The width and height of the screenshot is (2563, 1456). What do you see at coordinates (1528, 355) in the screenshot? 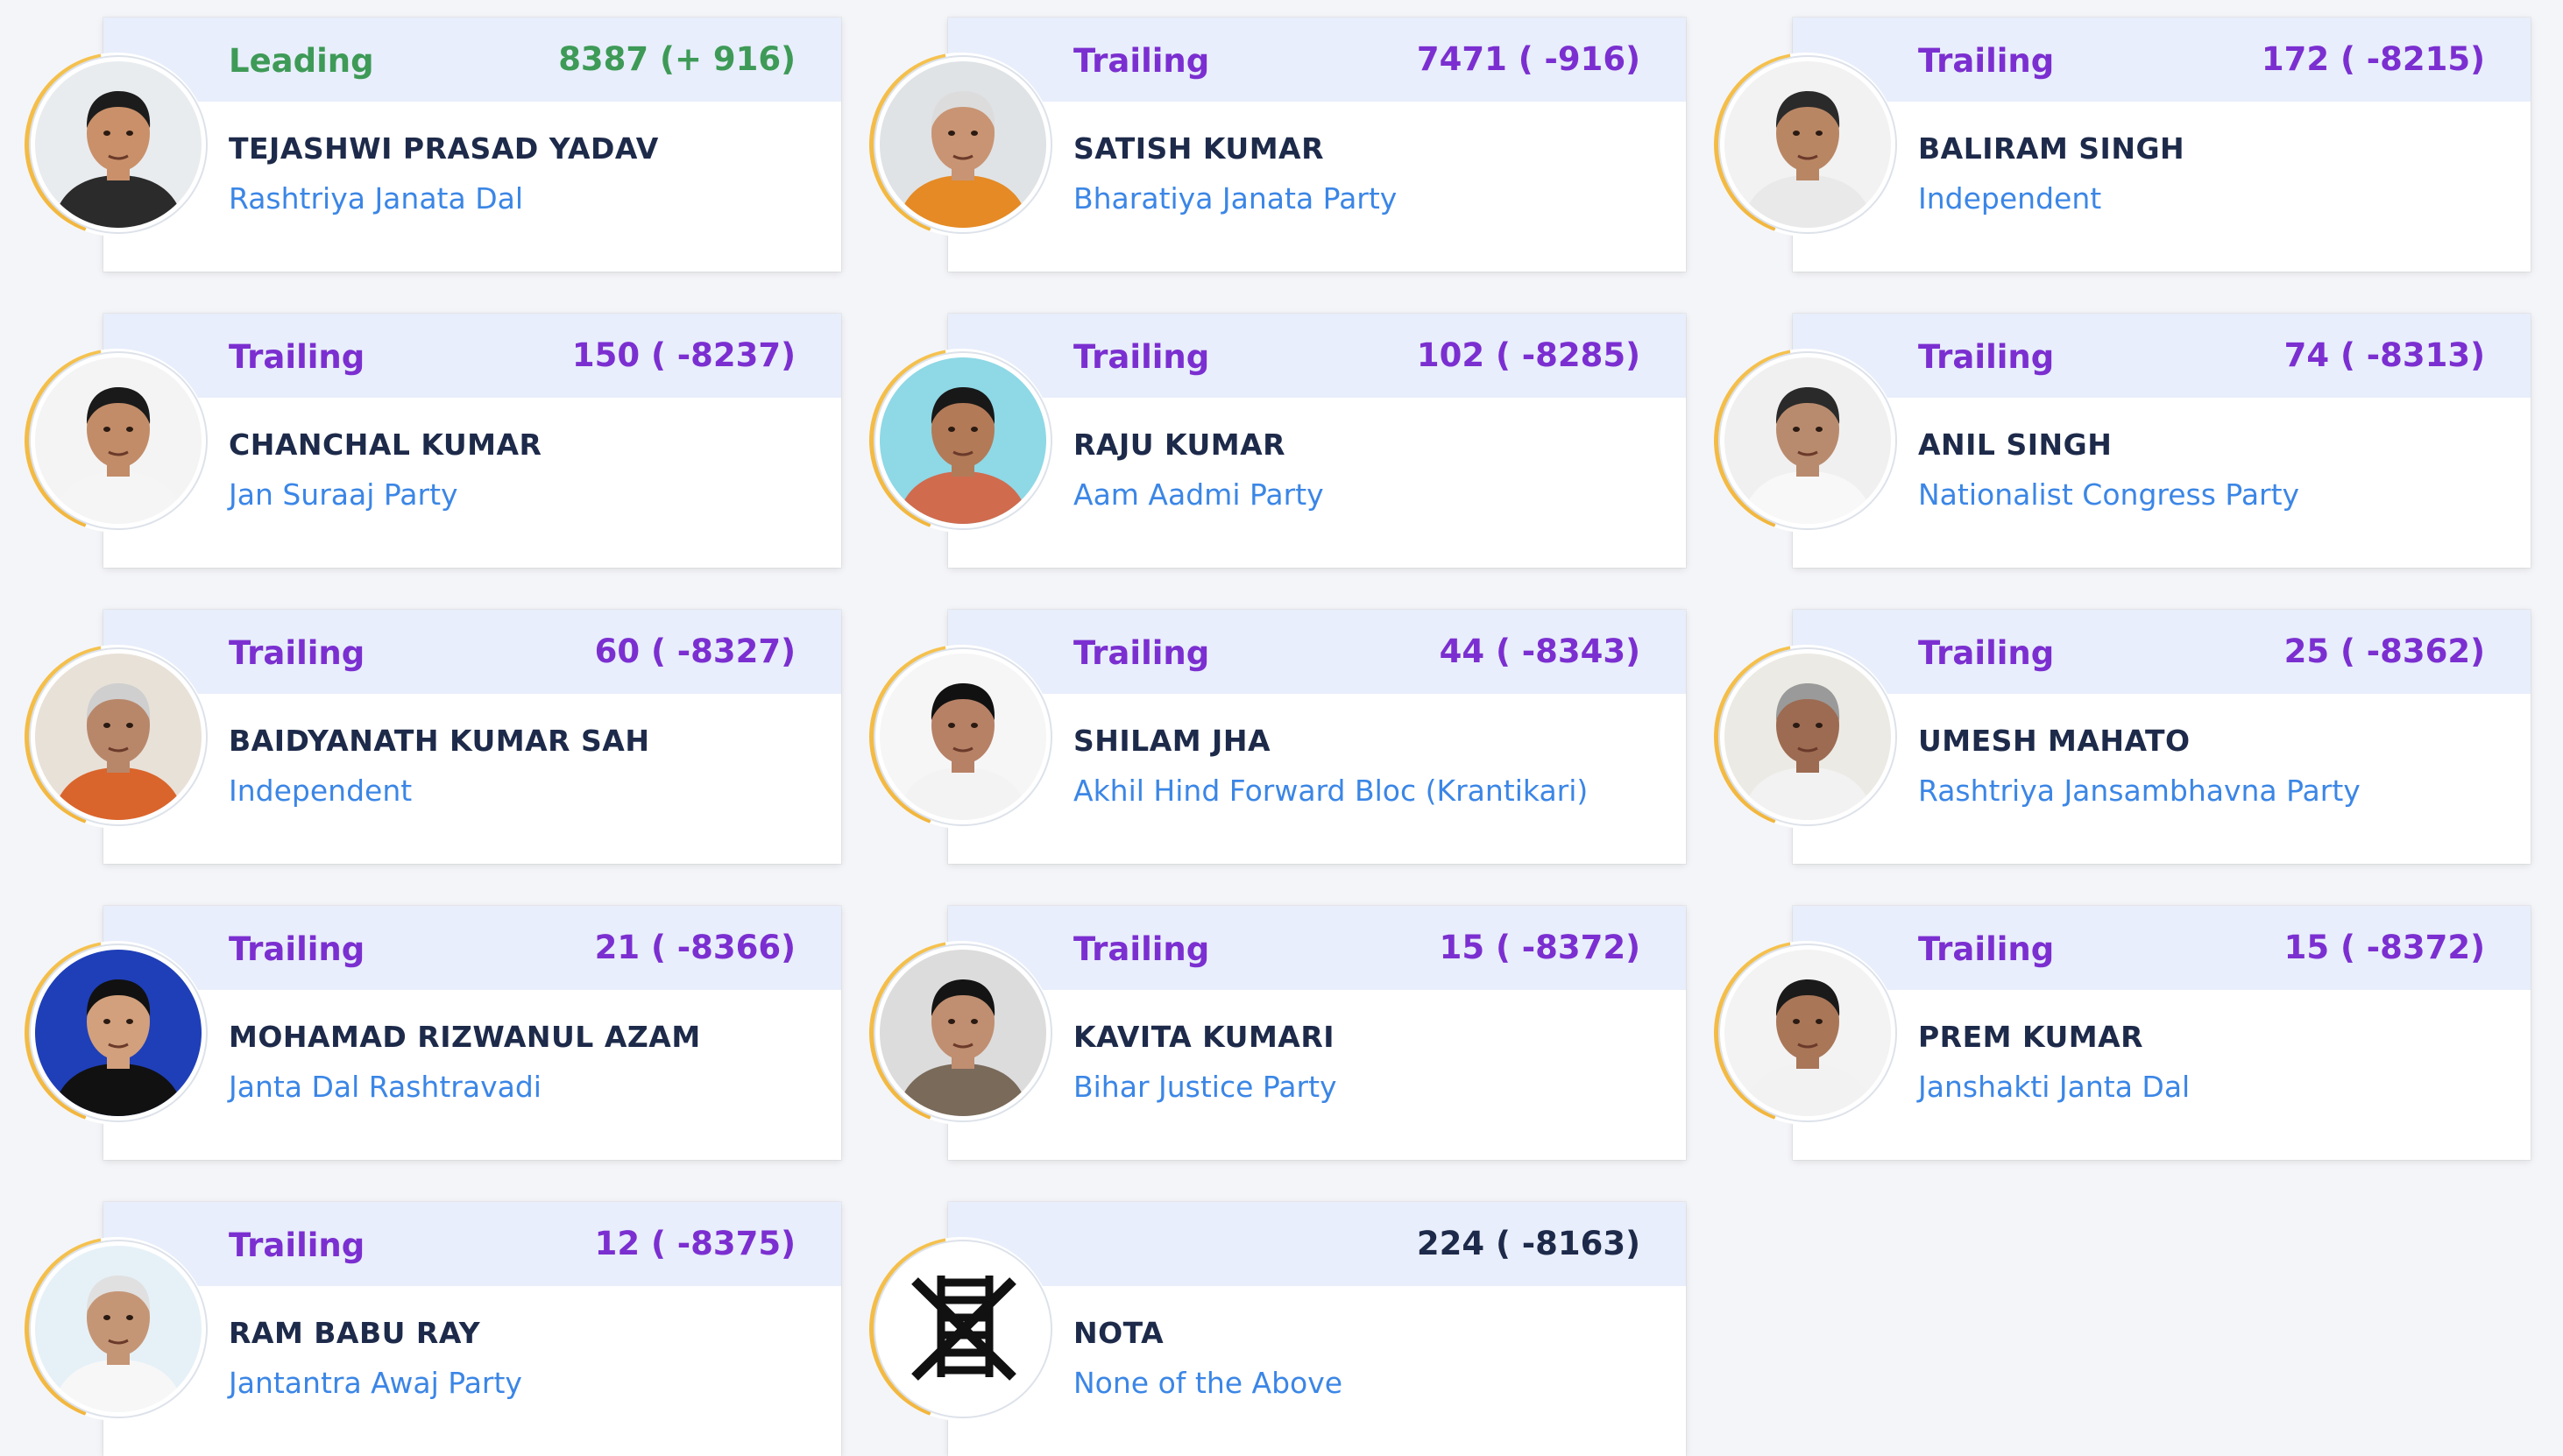
I see `vote-count: 102 ( -8285)` at bounding box center [1528, 355].